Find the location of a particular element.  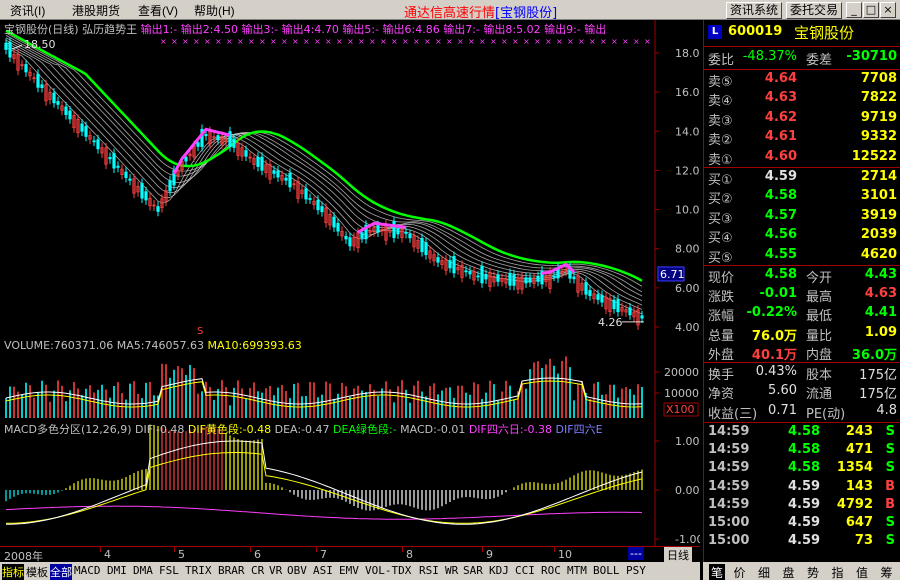

order-trade-button: 委托交易 is located at coordinates (814, 10).